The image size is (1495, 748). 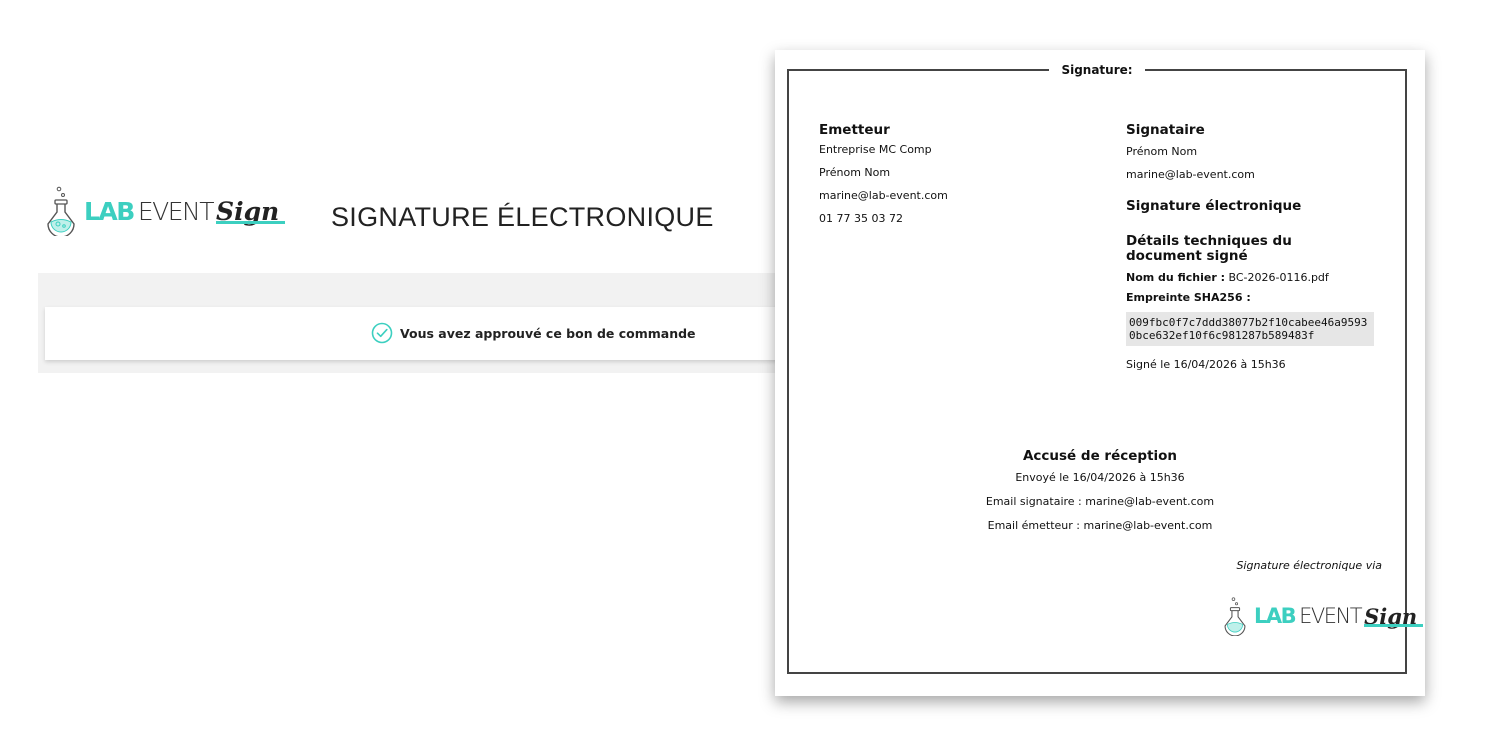 I want to click on esign-heading: Signature électronique, so click(x=1214, y=206).